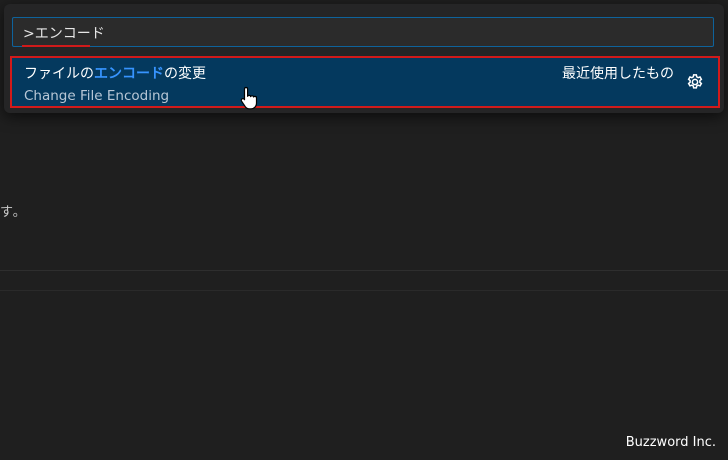 The width and height of the screenshot is (728, 460). I want to click on command-palette-input: >エンコード, so click(363, 32).